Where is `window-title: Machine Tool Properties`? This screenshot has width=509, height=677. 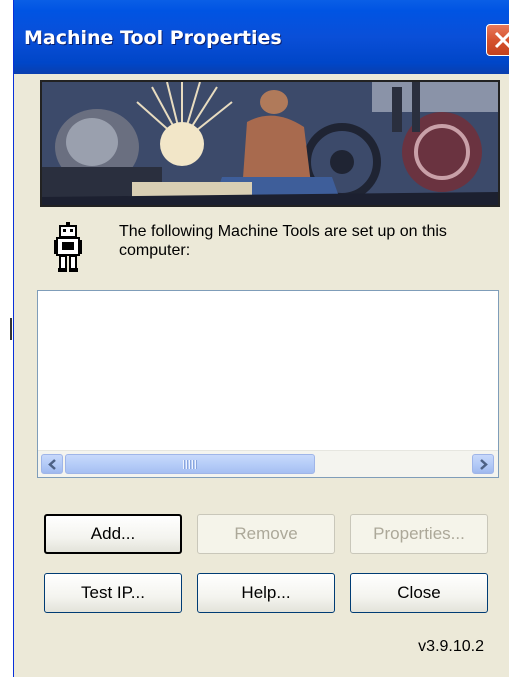 window-title: Machine Tool Properties is located at coordinates (153, 38).